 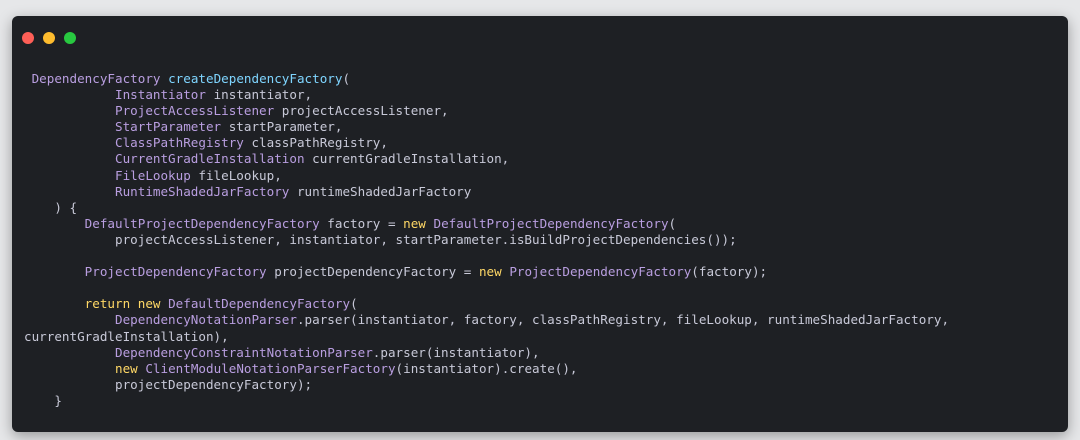 I want to click on window-controls, so click(x=49, y=38).